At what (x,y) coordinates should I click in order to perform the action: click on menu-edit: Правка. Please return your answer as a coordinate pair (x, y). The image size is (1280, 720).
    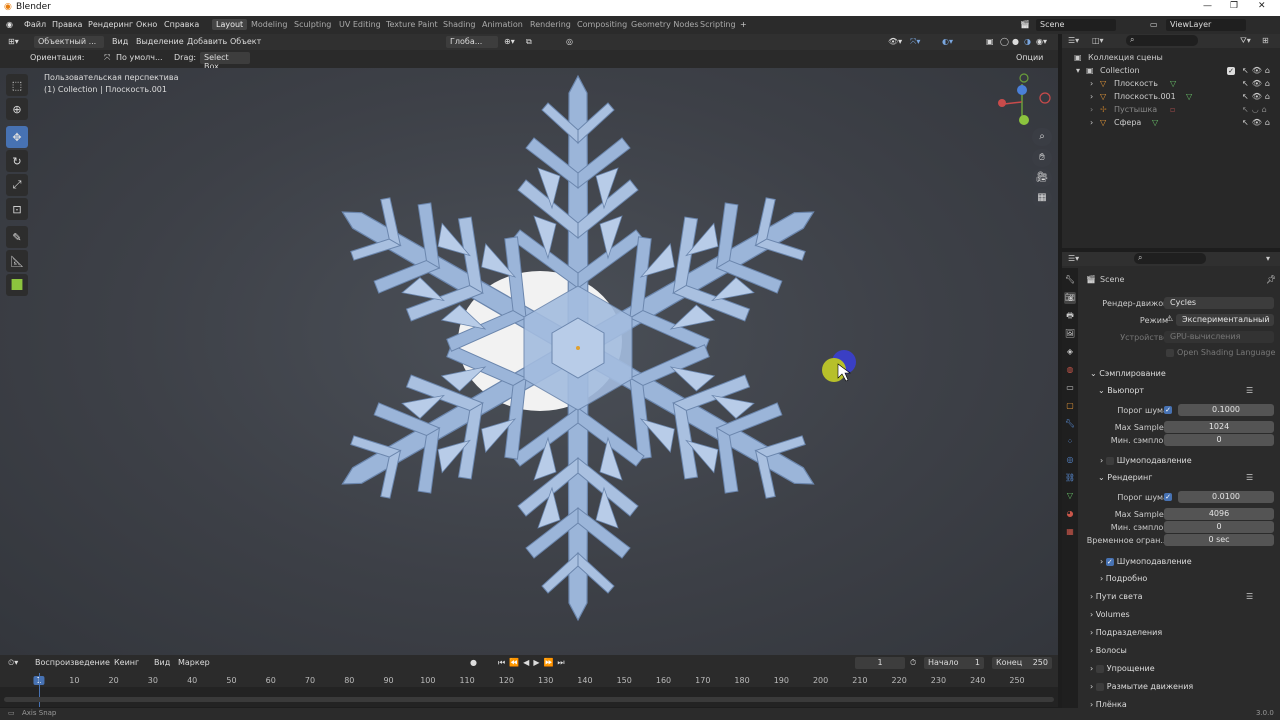
    Looking at the image, I should click on (67, 24).